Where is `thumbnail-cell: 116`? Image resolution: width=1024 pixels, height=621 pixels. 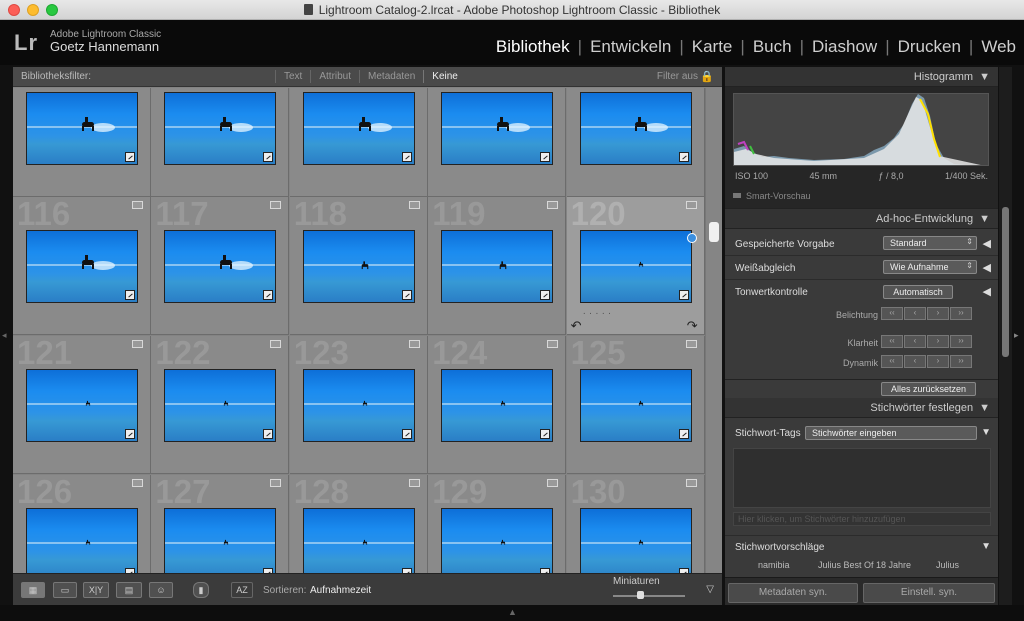
thumbnail-cell: 116 is located at coordinates (82, 265).